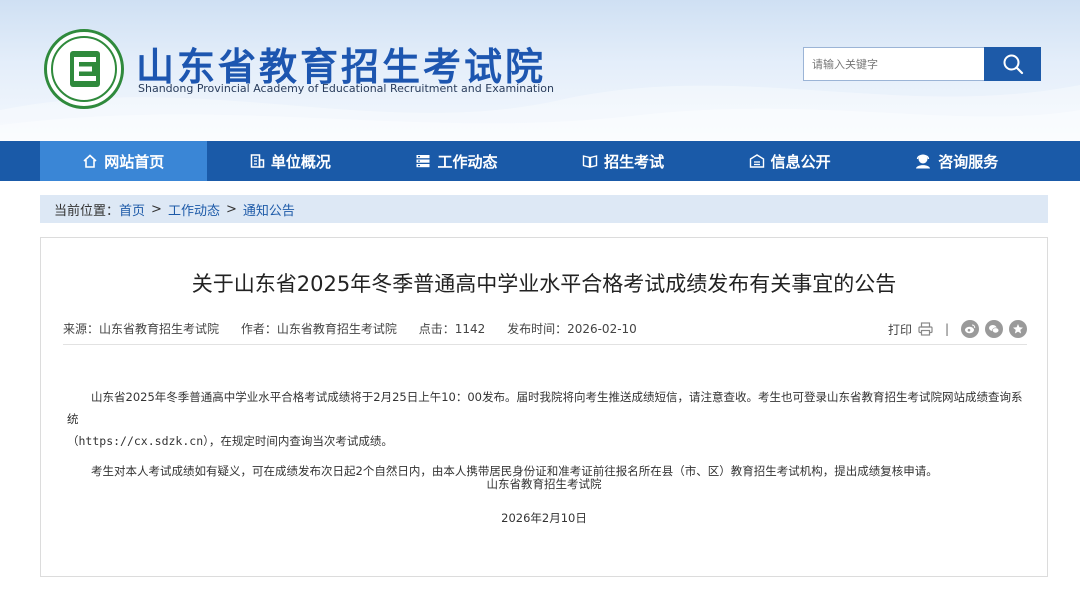 Image resolution: width=1080 pixels, height=598 pixels. Describe the element at coordinates (452, 329) in the screenshot. I see `article-clicks: 点击：1142` at that location.